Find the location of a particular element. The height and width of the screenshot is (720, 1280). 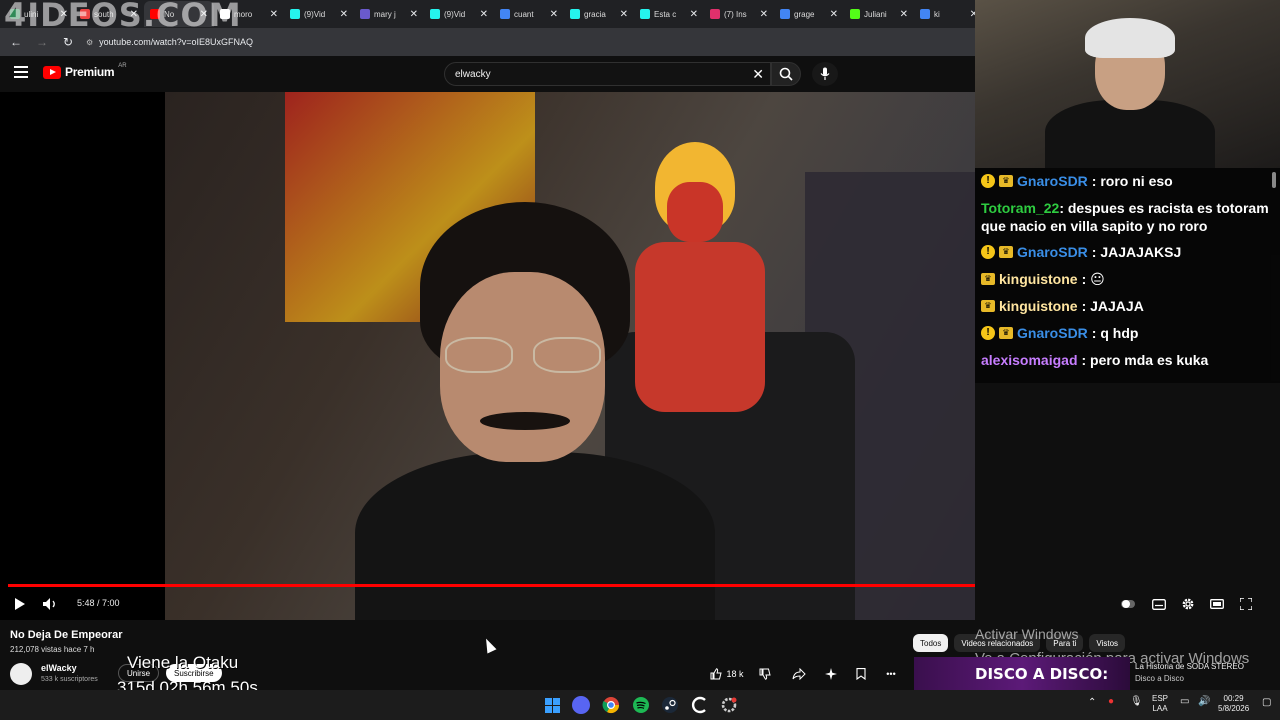

like-button: 18 k is located at coordinates (727, 674).